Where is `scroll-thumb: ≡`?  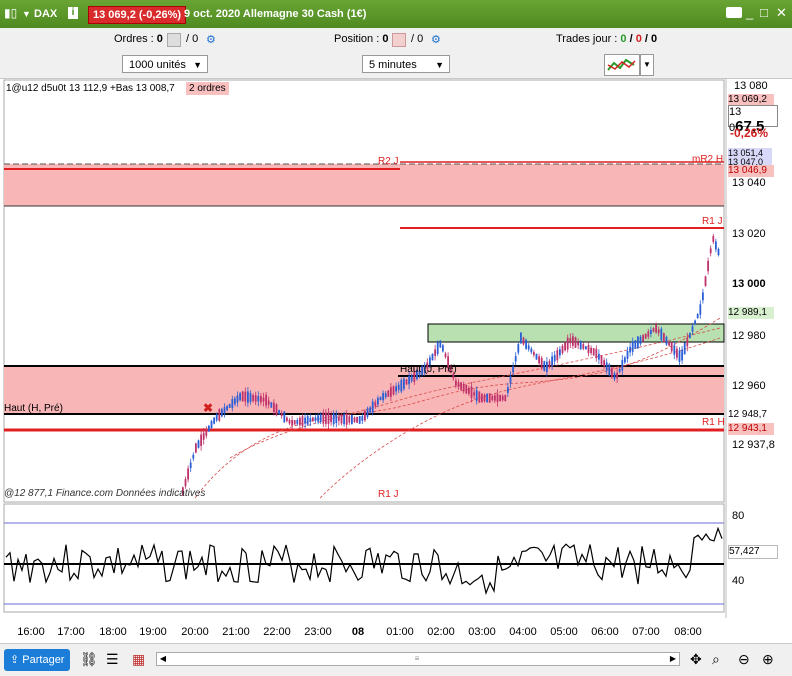 scroll-thumb: ≡ is located at coordinates (417, 659).